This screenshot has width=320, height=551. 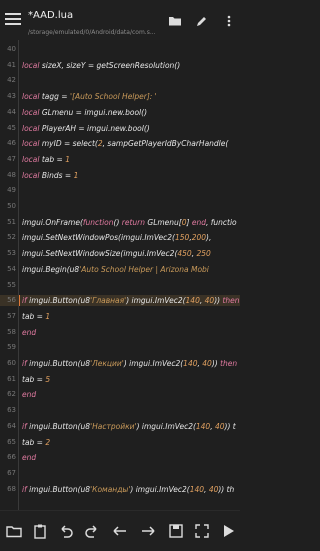 I want to click on line-number: 62, so click(x=11, y=394).